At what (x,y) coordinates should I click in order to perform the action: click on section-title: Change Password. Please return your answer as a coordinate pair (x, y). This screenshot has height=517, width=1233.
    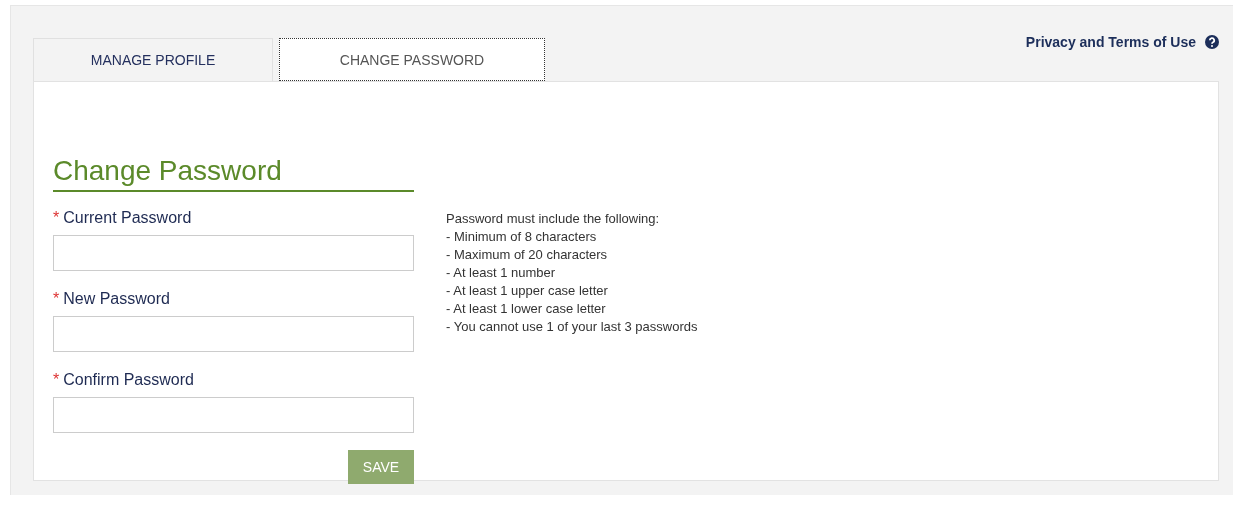
    Looking at the image, I should click on (233, 173).